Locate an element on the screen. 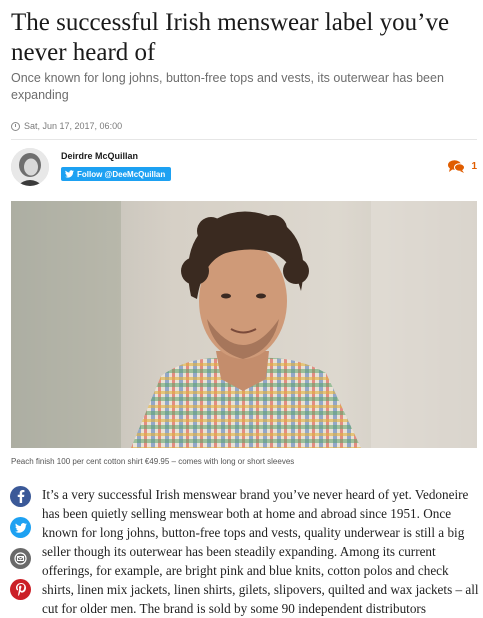 This screenshot has width=483, height=618. follow-twitter-button: Follow @DeeMcQuillan is located at coordinates (116, 174).